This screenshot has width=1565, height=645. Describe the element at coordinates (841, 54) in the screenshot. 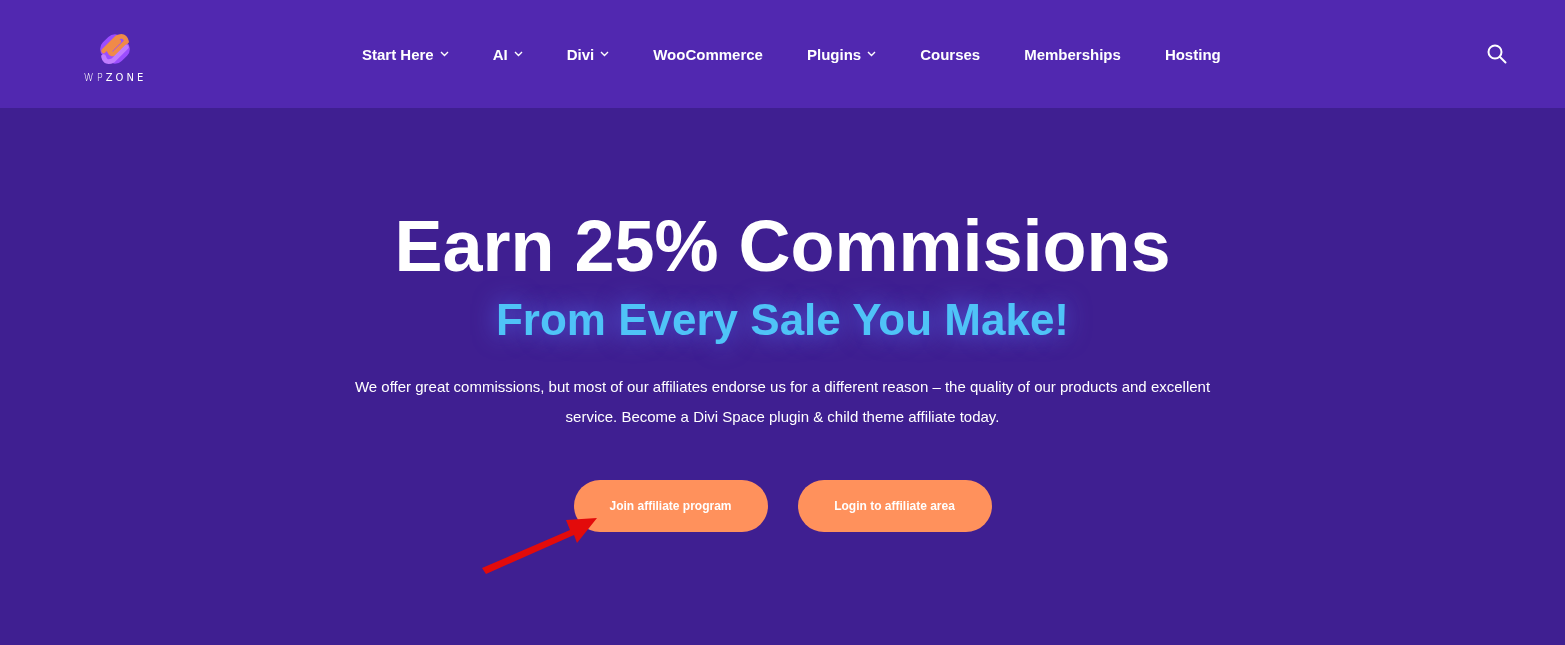

I see `nav-link: Plugins` at that location.